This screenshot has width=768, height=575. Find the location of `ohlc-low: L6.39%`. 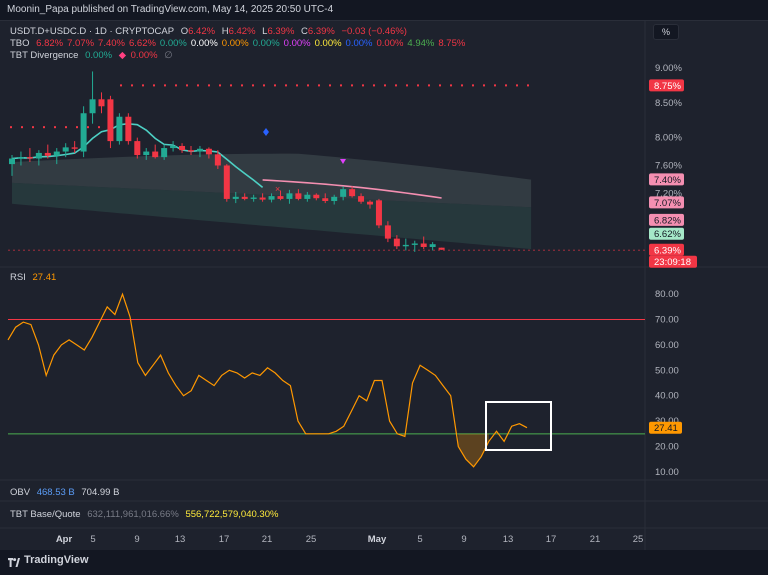

ohlc-low: L6.39% is located at coordinates (278, 31).